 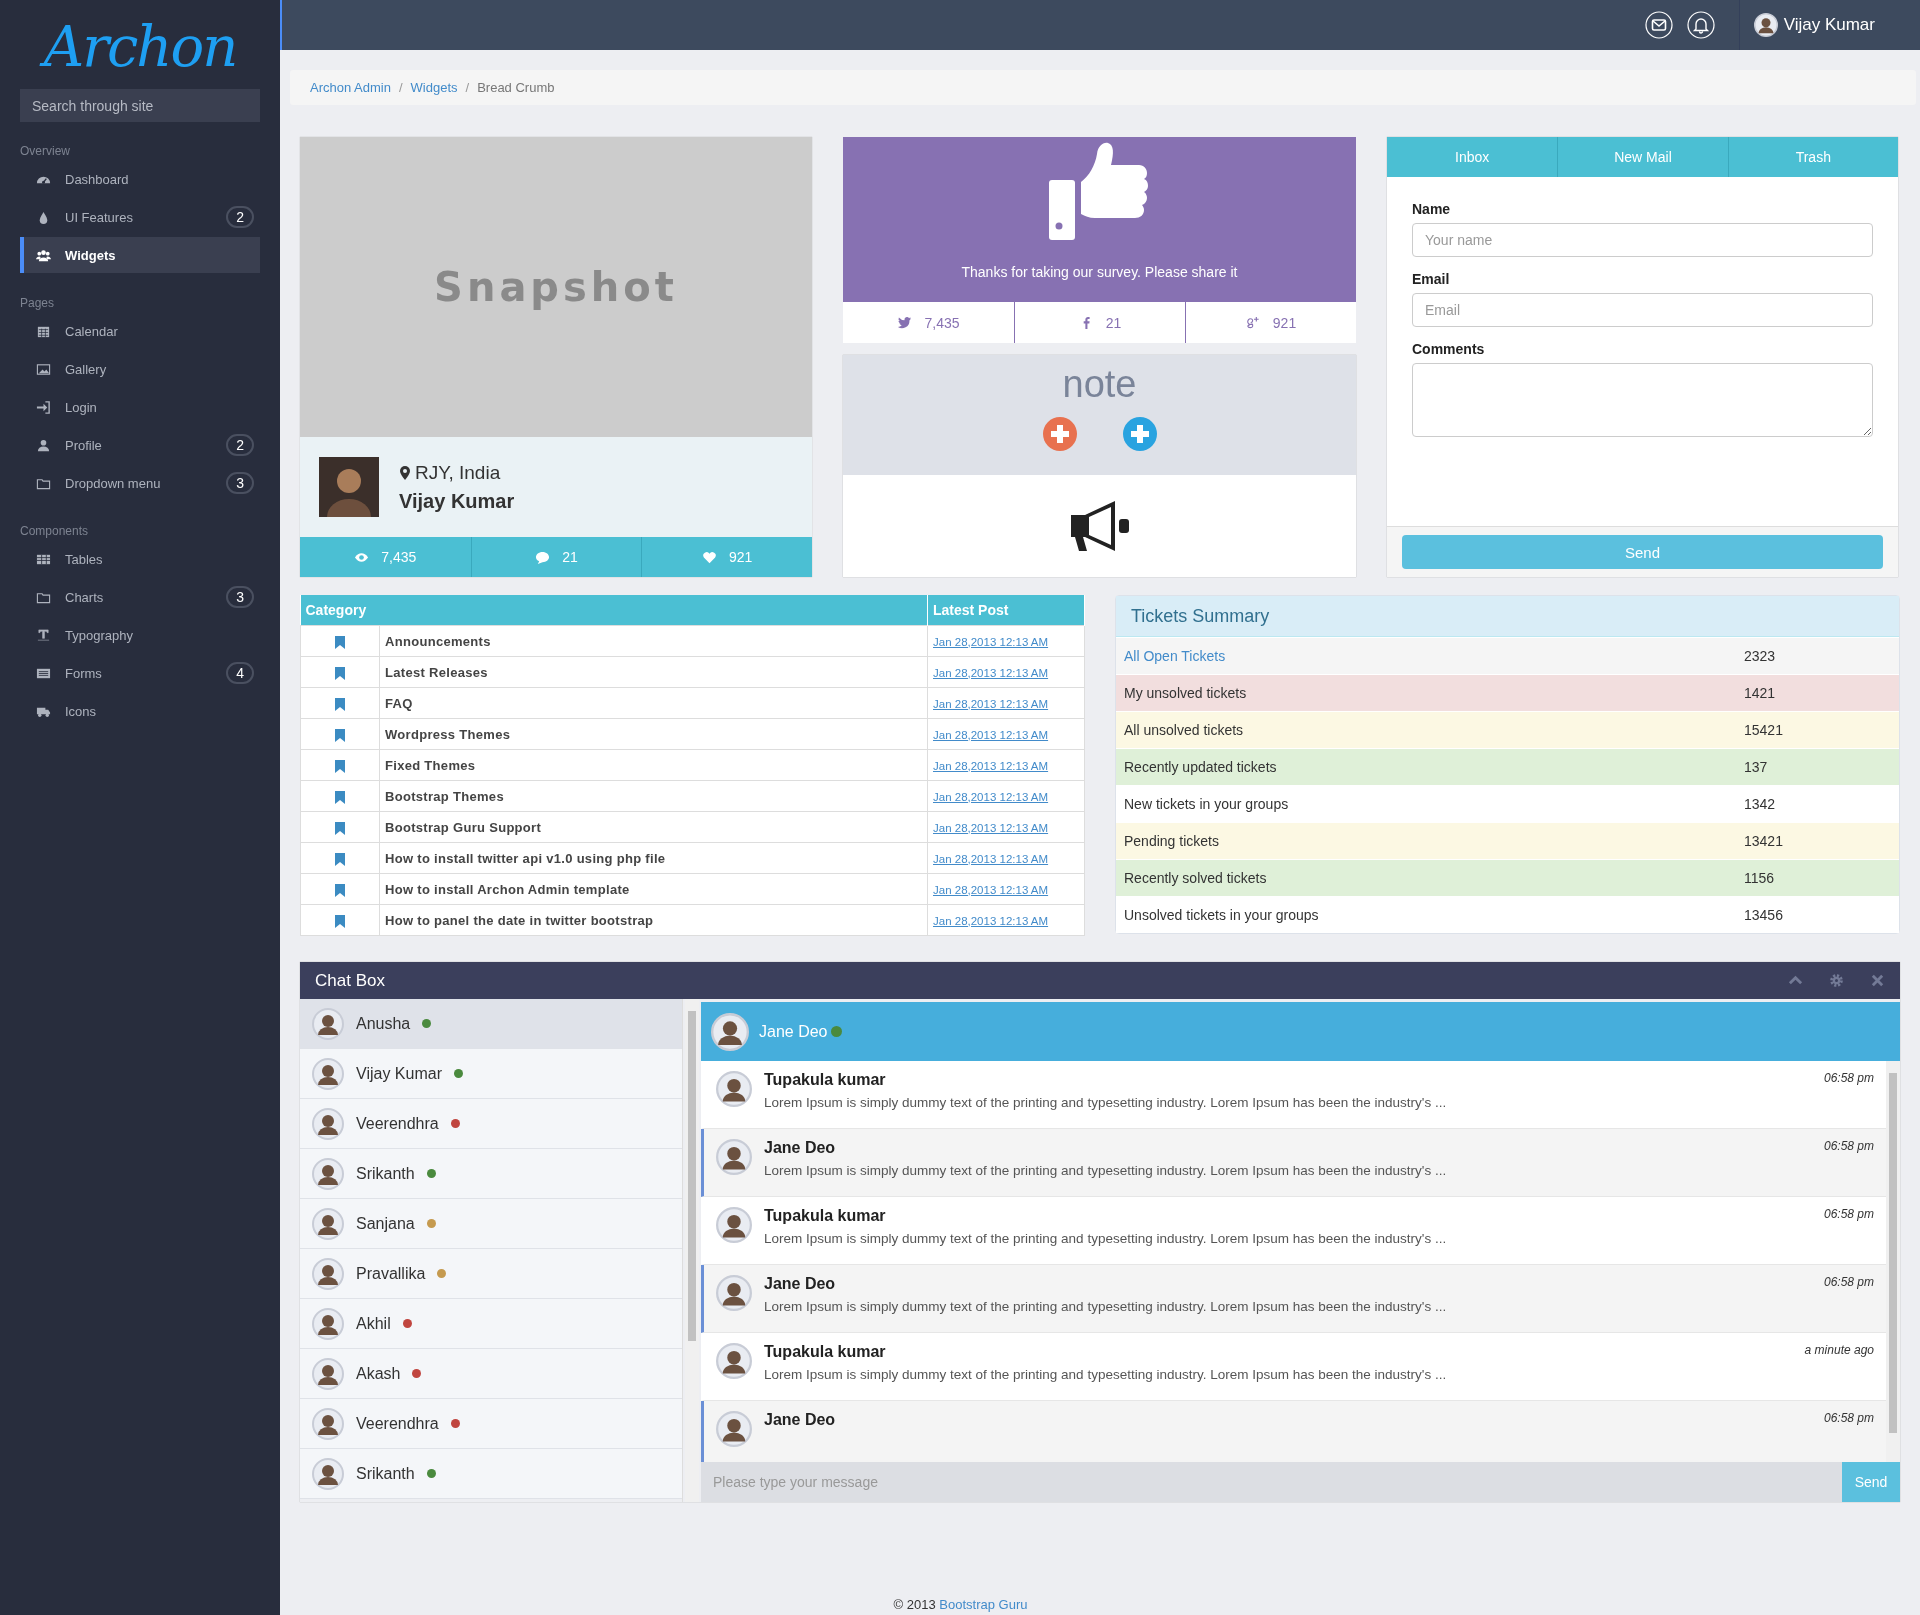 I want to click on field-label: Email, so click(x=1431, y=279).